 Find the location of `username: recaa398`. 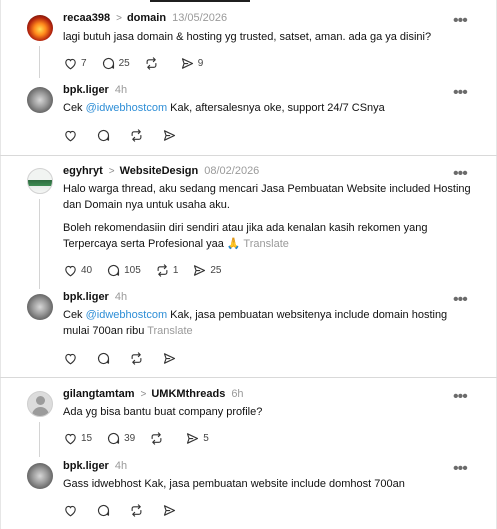

username: recaa398 is located at coordinates (86, 18).